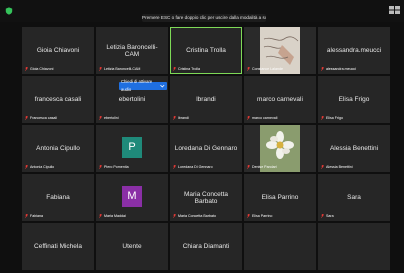  Describe the element at coordinates (111, 118) in the screenshot. I see `participant-label-text: ebertolini` at that location.